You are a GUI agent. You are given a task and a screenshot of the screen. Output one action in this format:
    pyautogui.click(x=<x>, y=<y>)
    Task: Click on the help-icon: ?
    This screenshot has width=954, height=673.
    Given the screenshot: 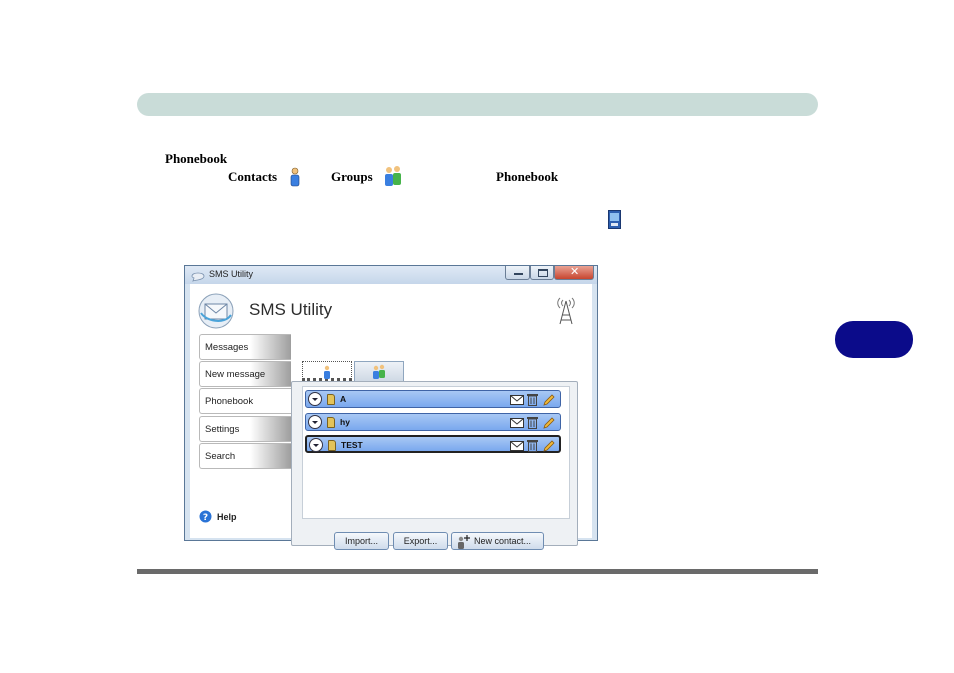 What is the action you would take?
    pyautogui.click(x=205, y=519)
    